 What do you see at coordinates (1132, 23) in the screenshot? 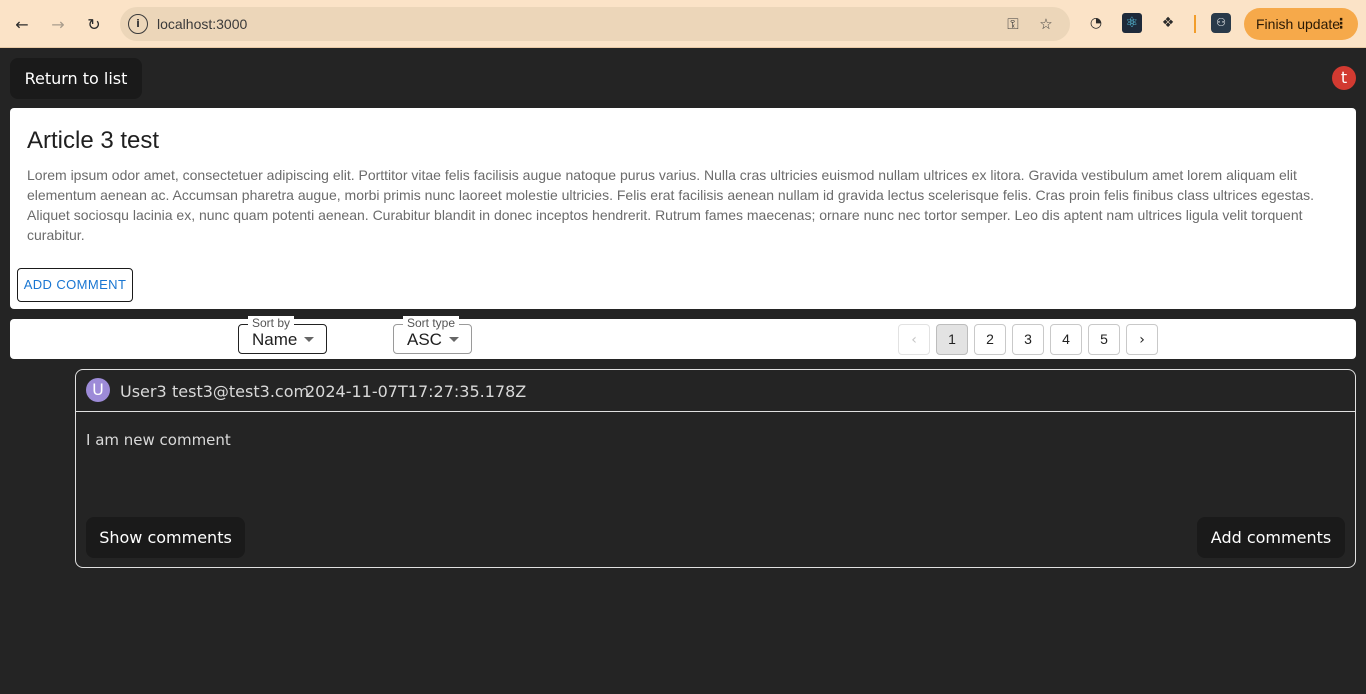
I see `react-devtools-icon: ⚛` at bounding box center [1132, 23].